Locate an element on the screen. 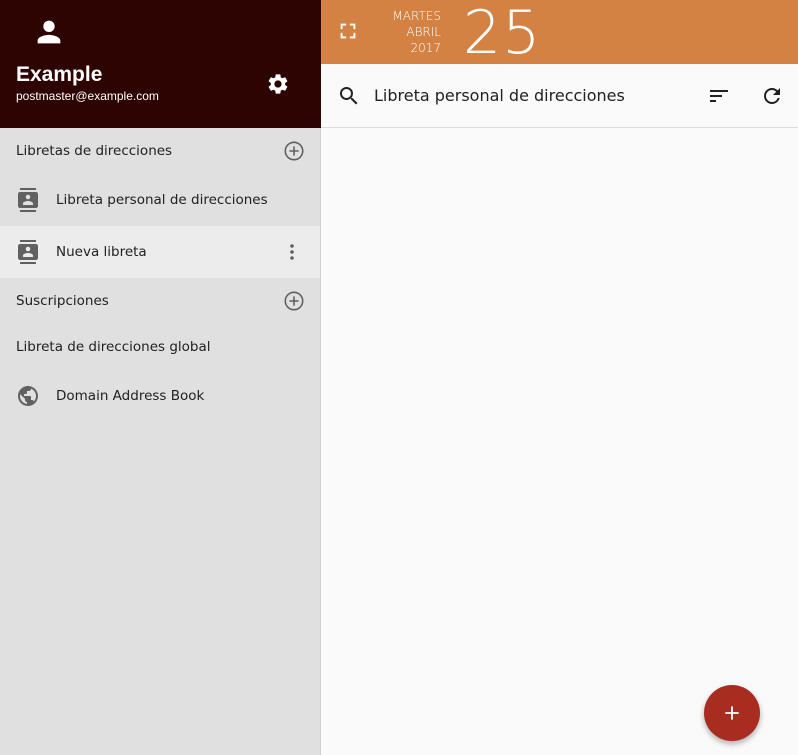 Image resolution: width=798 pixels, height=755 pixels. more-options-button is located at coordinates (292, 252).